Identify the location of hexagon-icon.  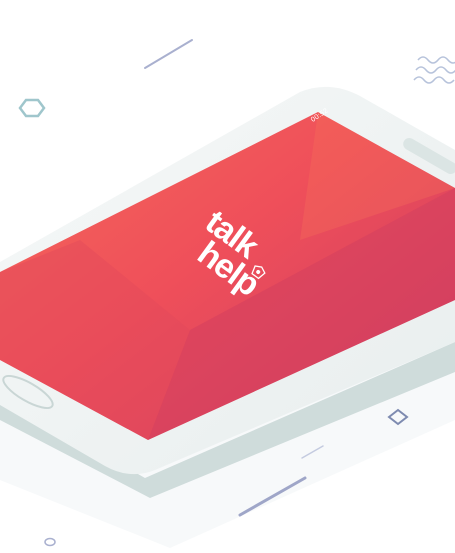
(32, 108).